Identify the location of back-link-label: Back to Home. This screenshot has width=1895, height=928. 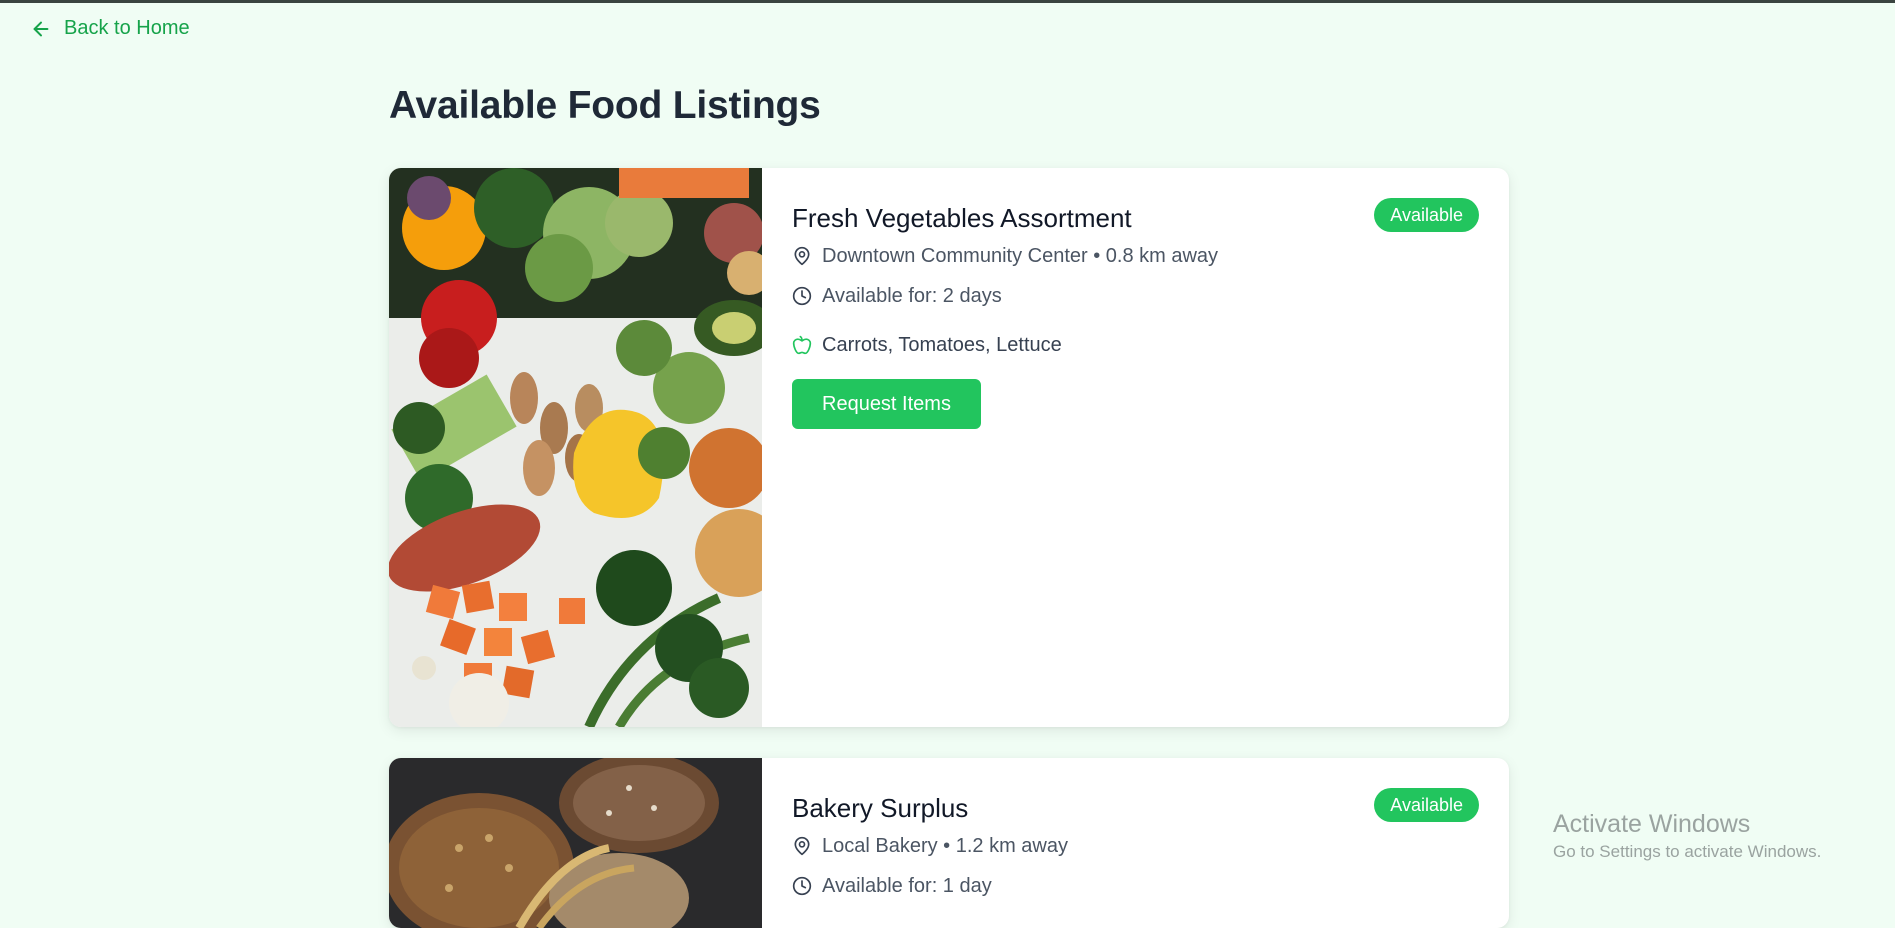
(127, 28).